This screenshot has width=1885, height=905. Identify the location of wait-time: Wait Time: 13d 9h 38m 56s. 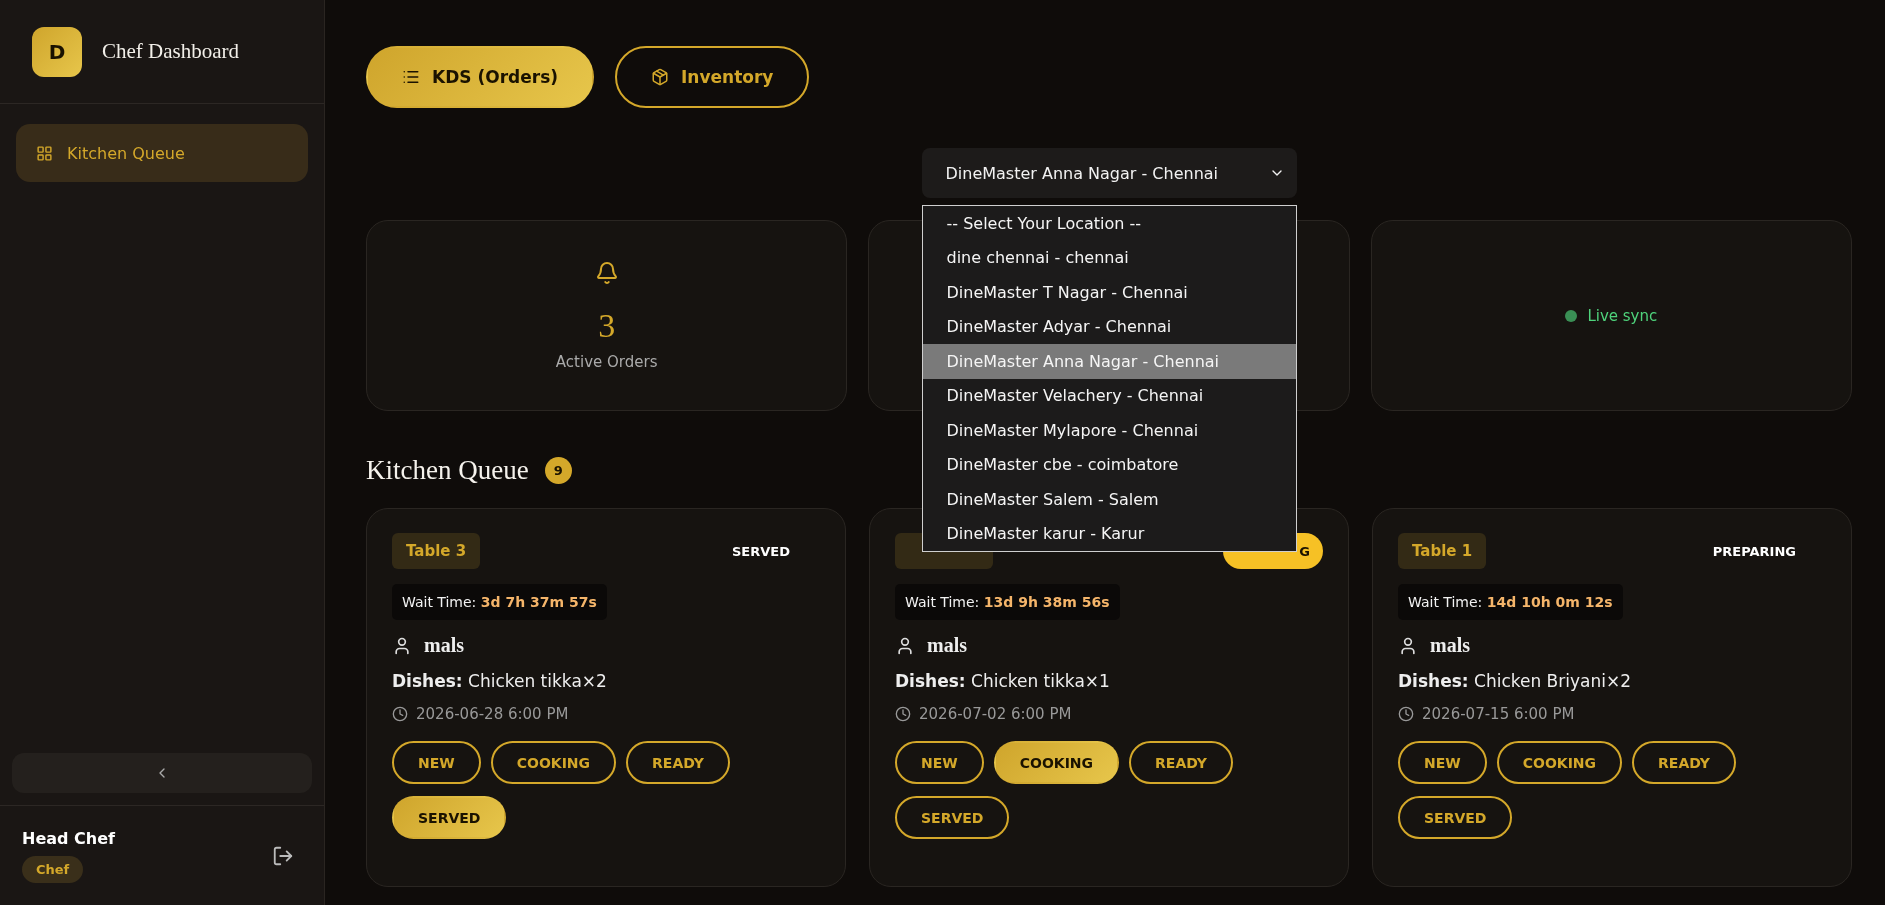
(1007, 602).